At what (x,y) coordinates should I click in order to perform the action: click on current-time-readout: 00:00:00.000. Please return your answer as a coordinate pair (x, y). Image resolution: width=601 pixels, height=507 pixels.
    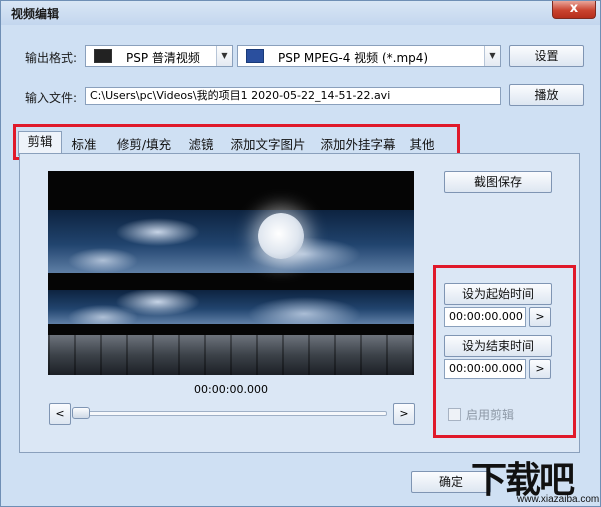
    Looking at the image, I should click on (231, 389).